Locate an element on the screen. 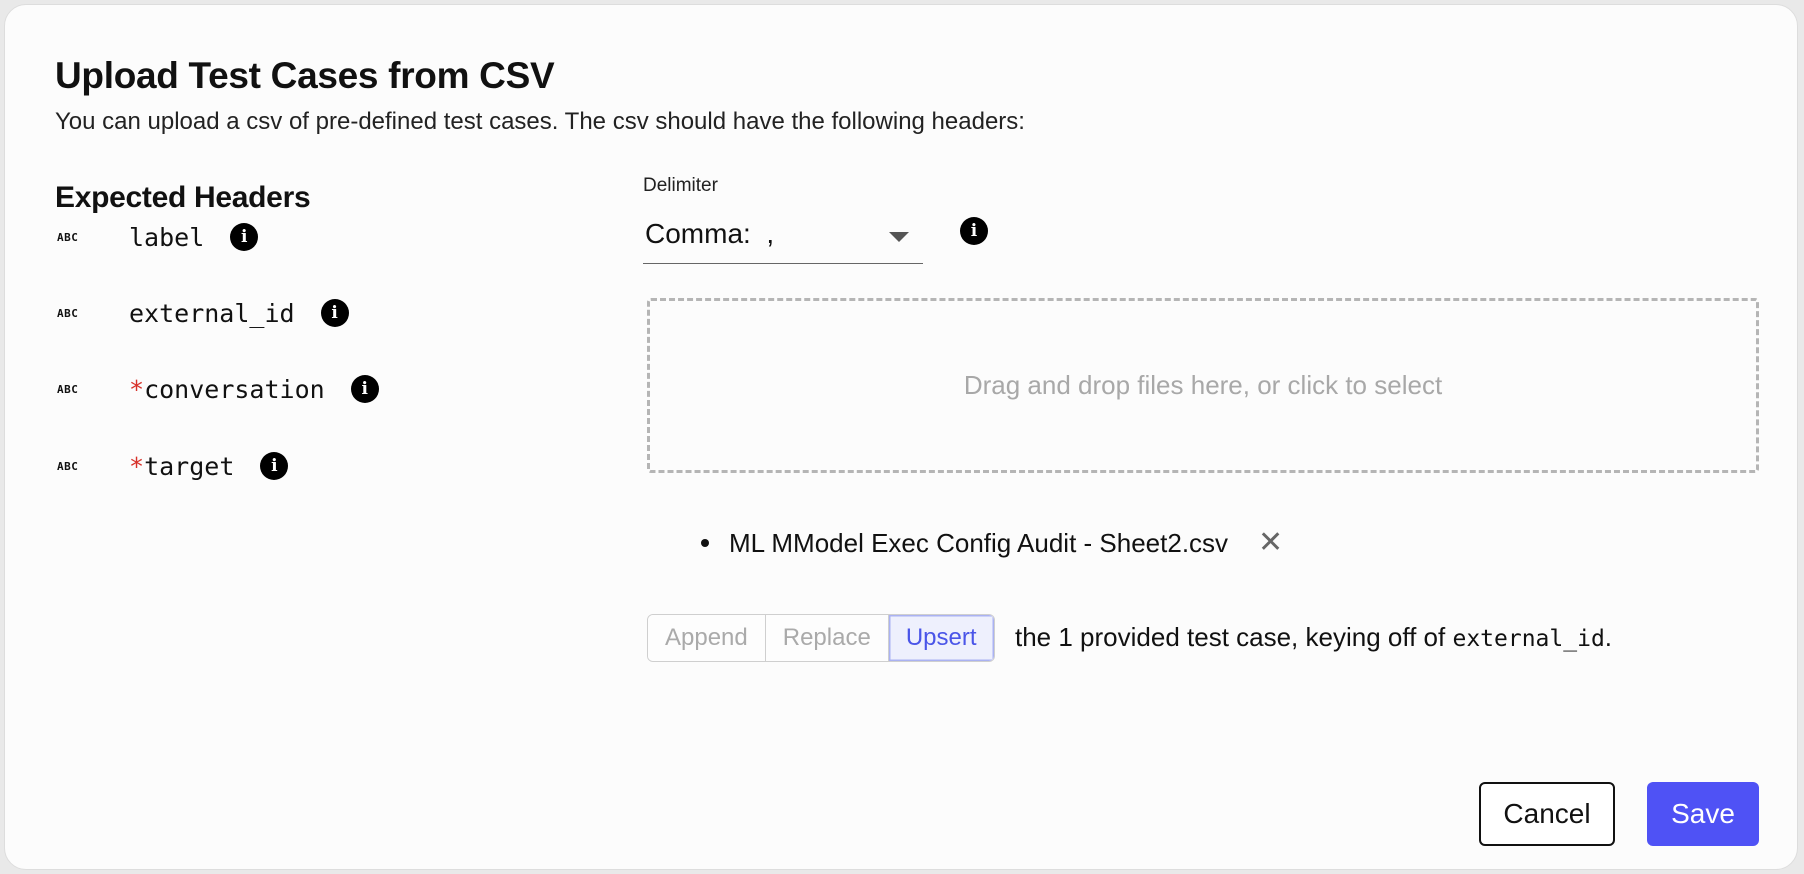  header-row-conversation: ABC *conversation i is located at coordinates (218, 389).